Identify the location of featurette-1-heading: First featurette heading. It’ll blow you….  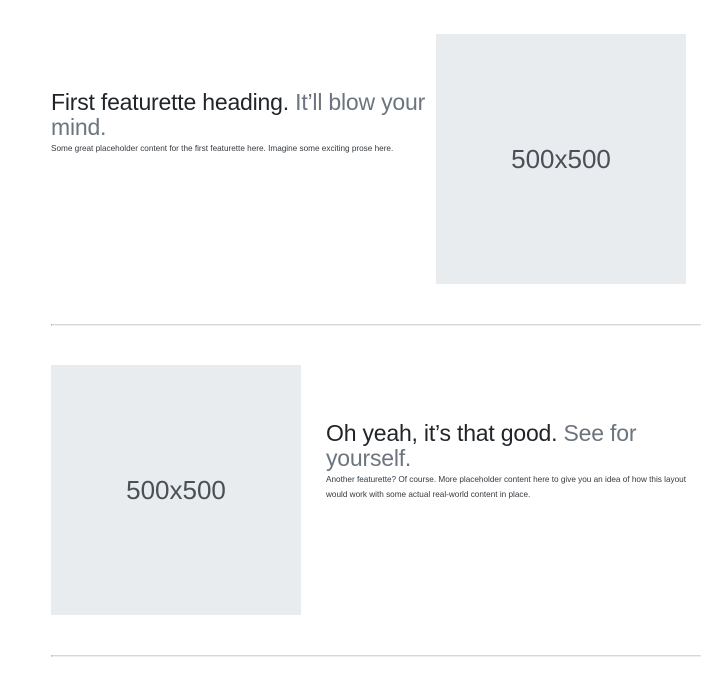
(240, 115).